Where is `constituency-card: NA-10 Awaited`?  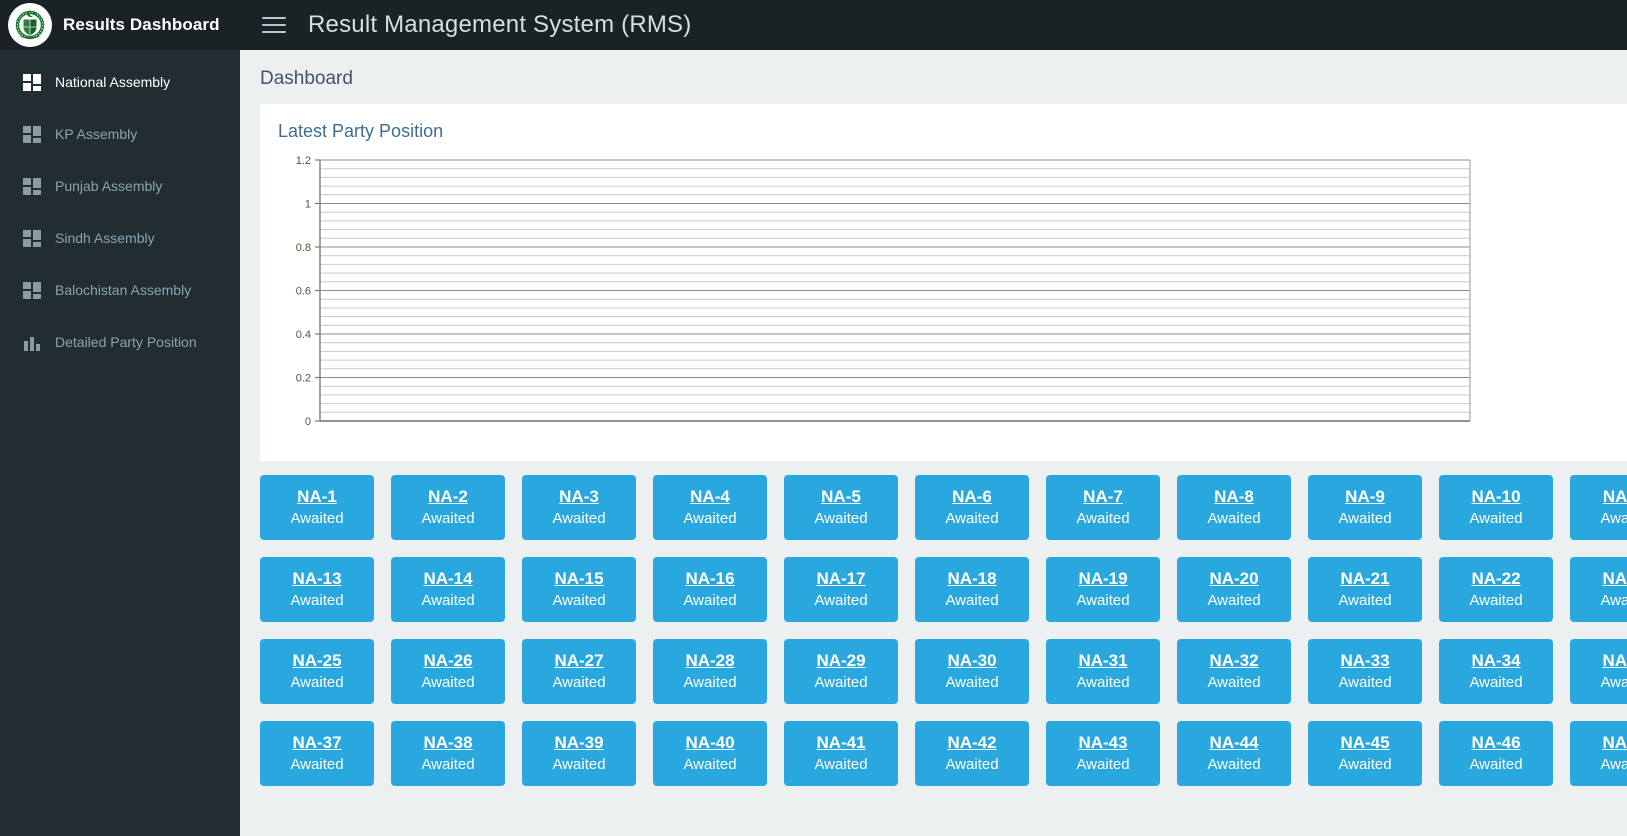 constituency-card: NA-10 Awaited is located at coordinates (1496, 507).